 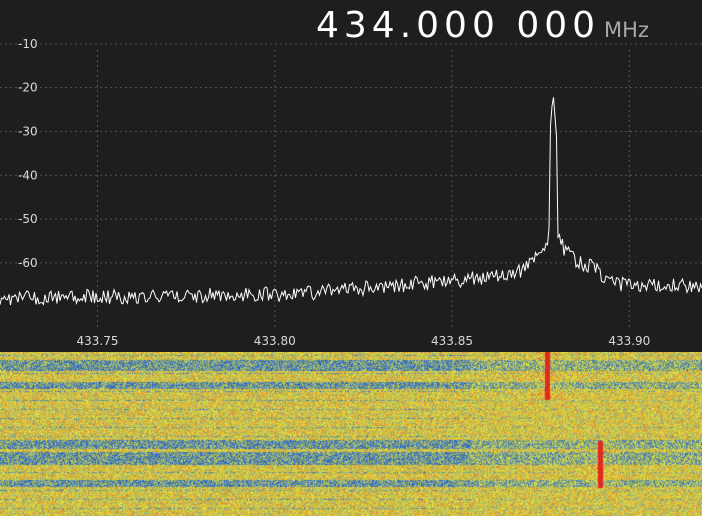 I want to click on frequency-display: 434.000 000 MHz, so click(x=482, y=26).